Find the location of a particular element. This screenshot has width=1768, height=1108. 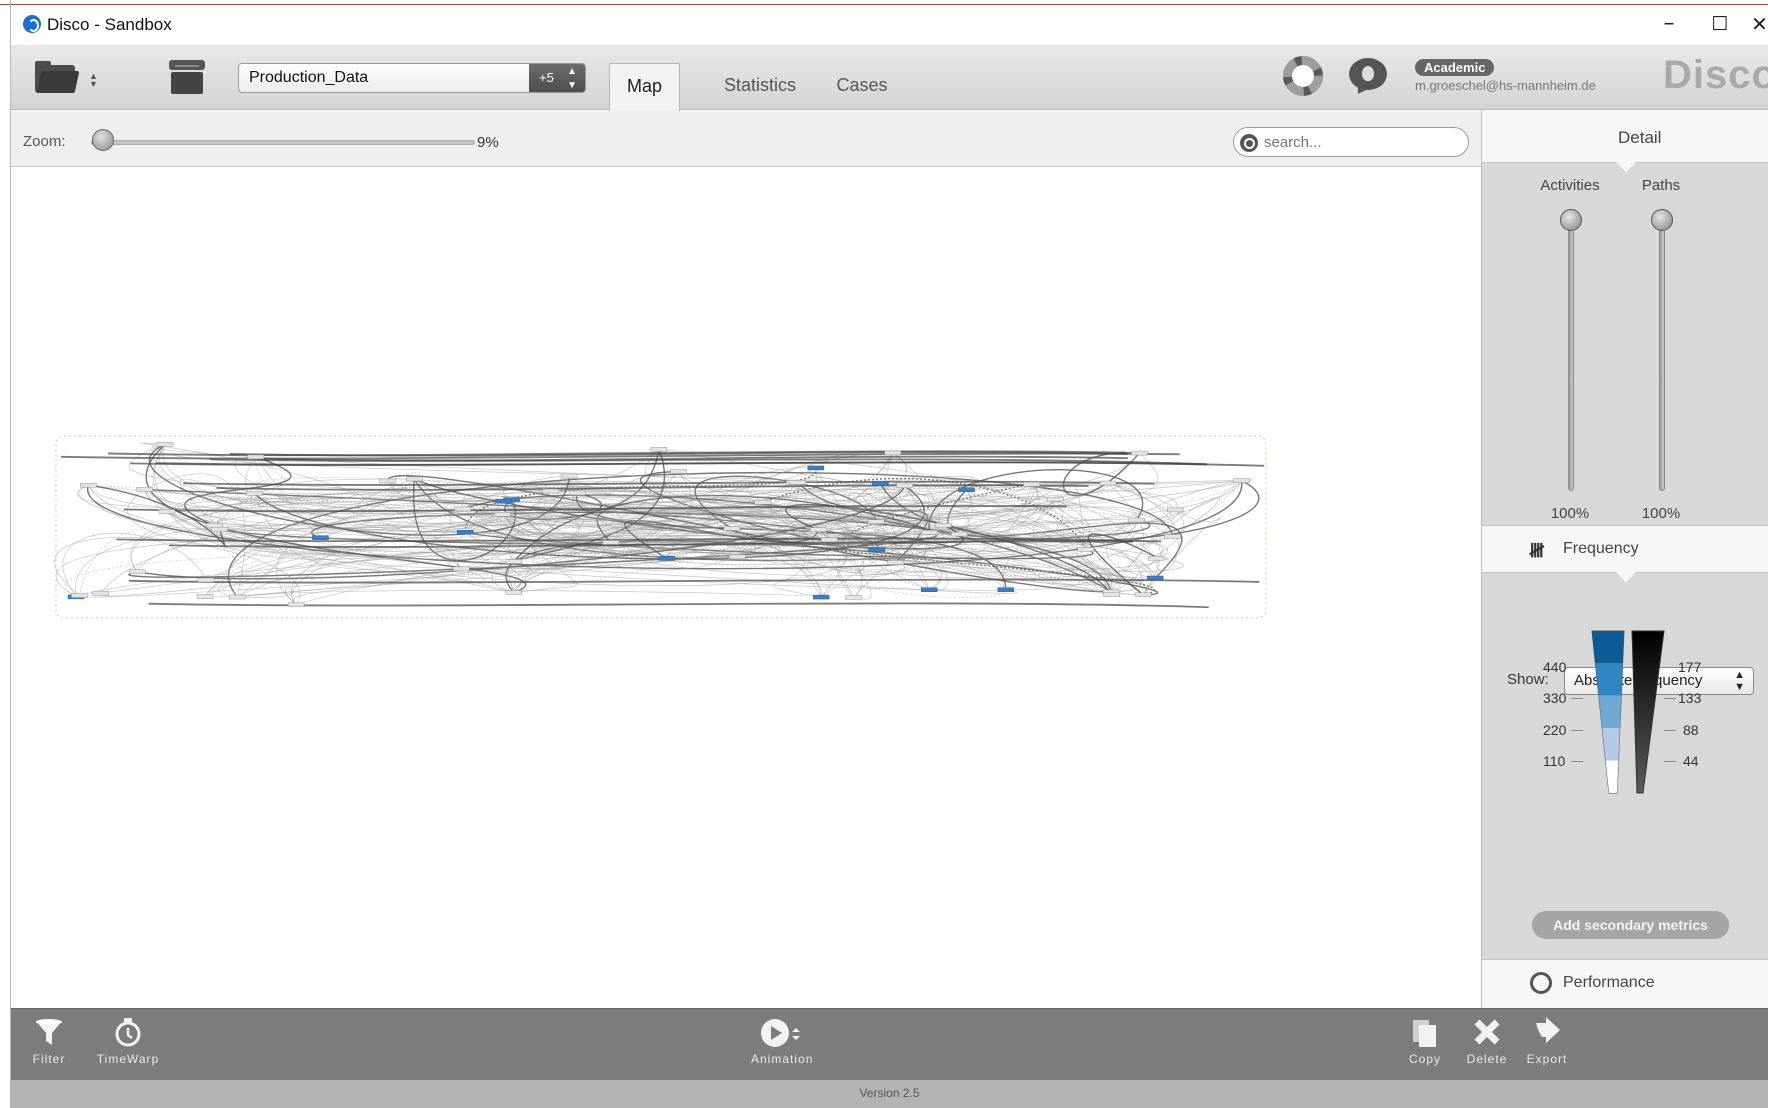

search-field is located at coordinates (1351, 142).